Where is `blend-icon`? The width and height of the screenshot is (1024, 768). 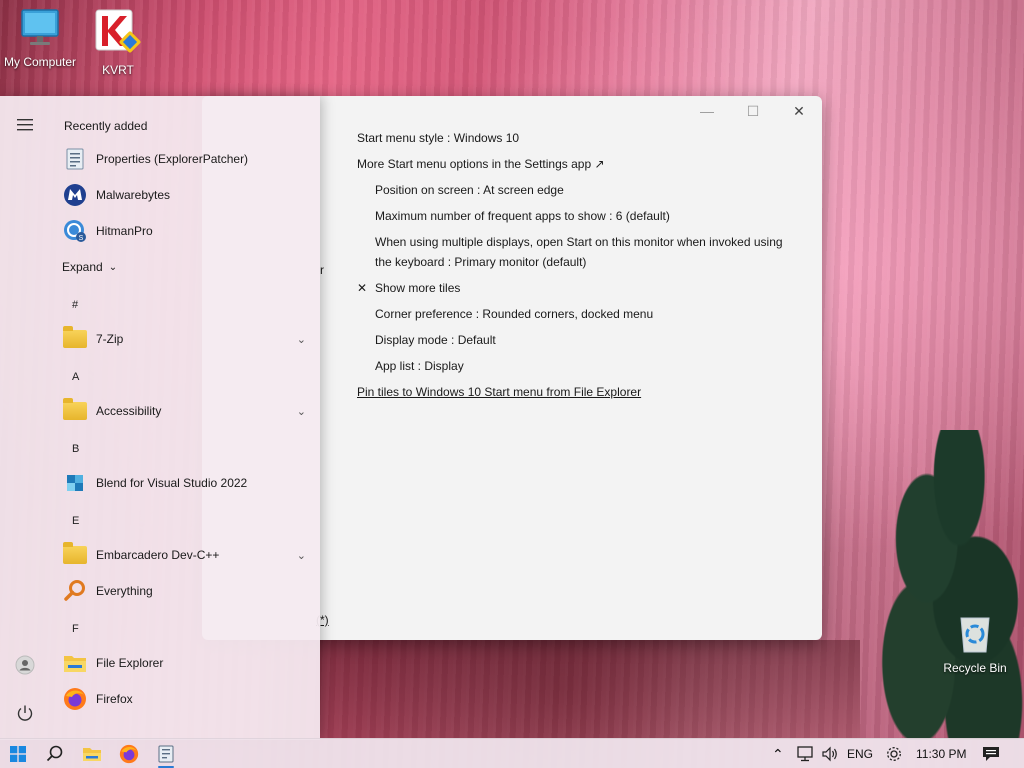
blend-icon is located at coordinates (75, 483).